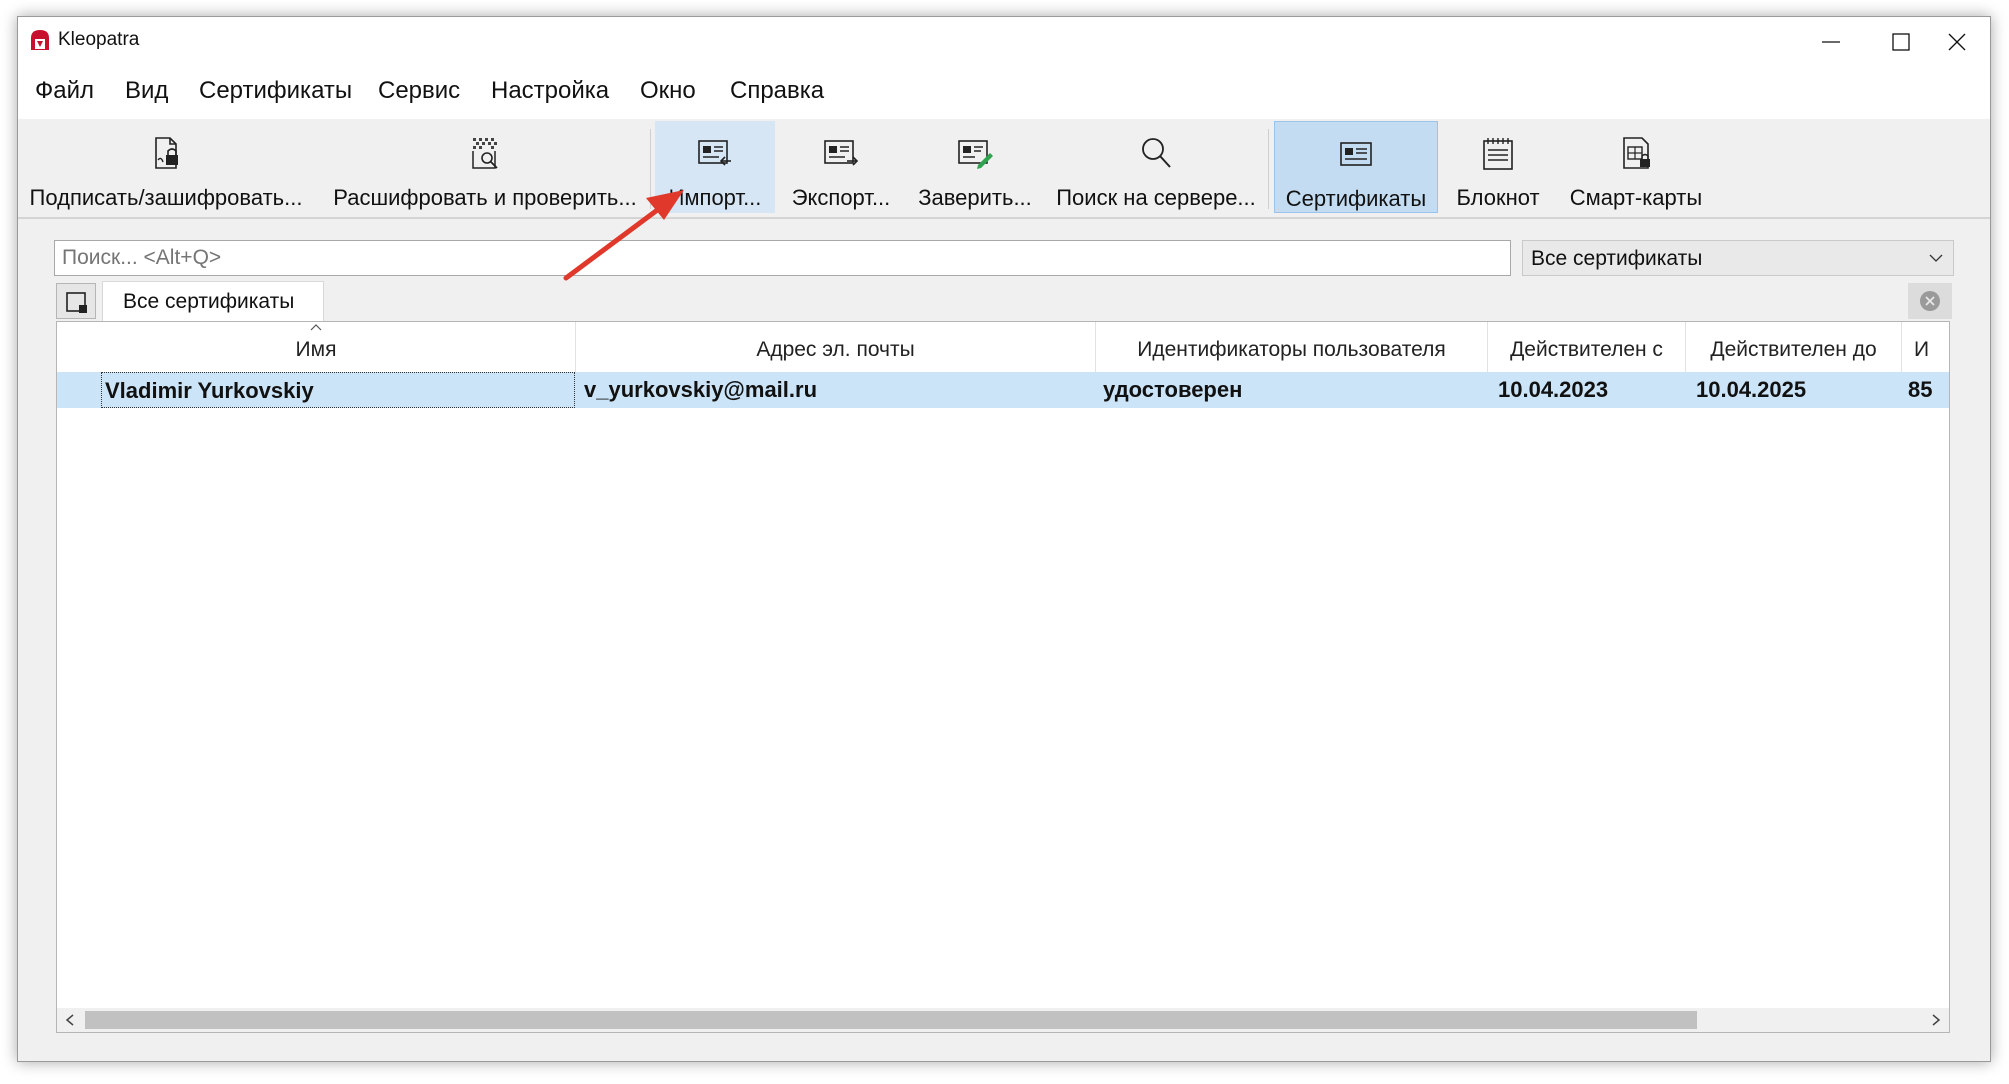 The image size is (2009, 1084). What do you see at coordinates (777, 91) in the screenshot?
I see `menu-help: Справка` at bounding box center [777, 91].